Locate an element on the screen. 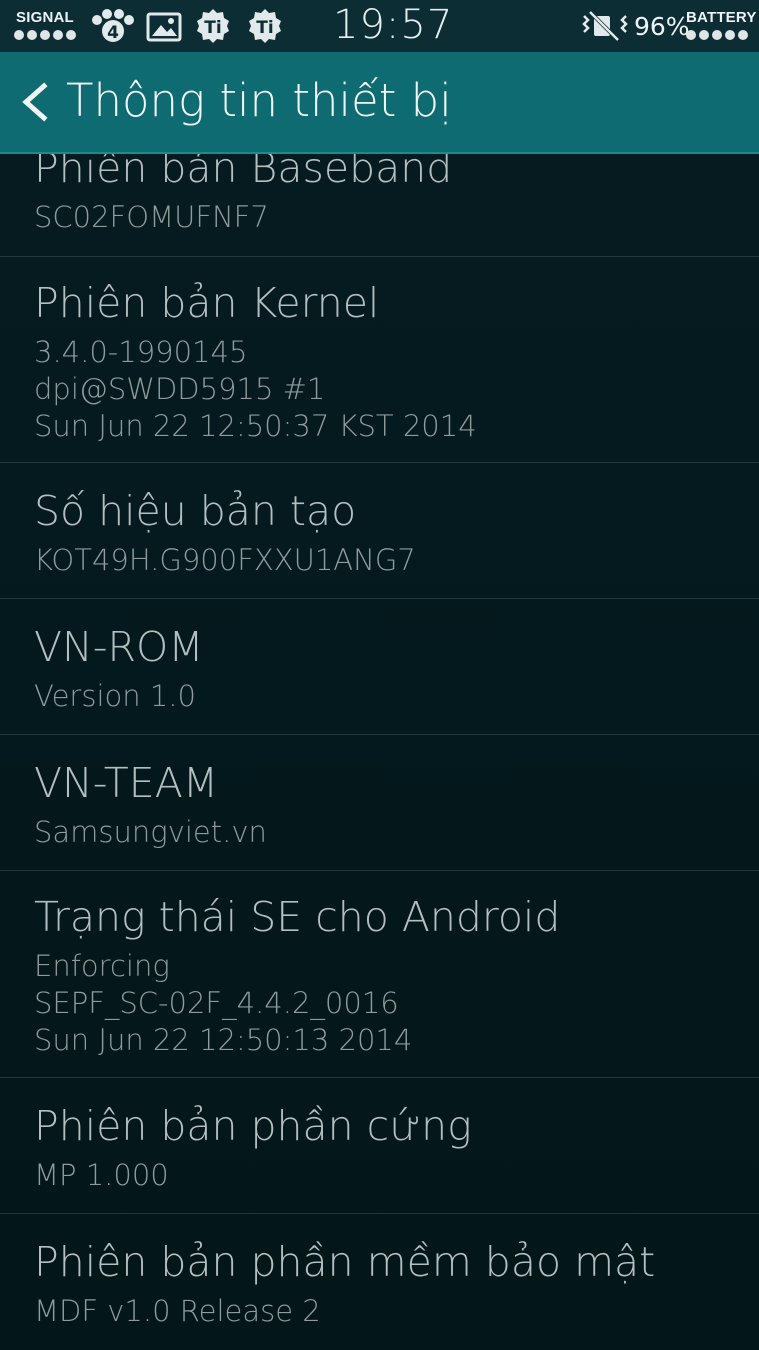 The image size is (759, 1350). item-value: Version 1.0 is located at coordinates (115, 696).